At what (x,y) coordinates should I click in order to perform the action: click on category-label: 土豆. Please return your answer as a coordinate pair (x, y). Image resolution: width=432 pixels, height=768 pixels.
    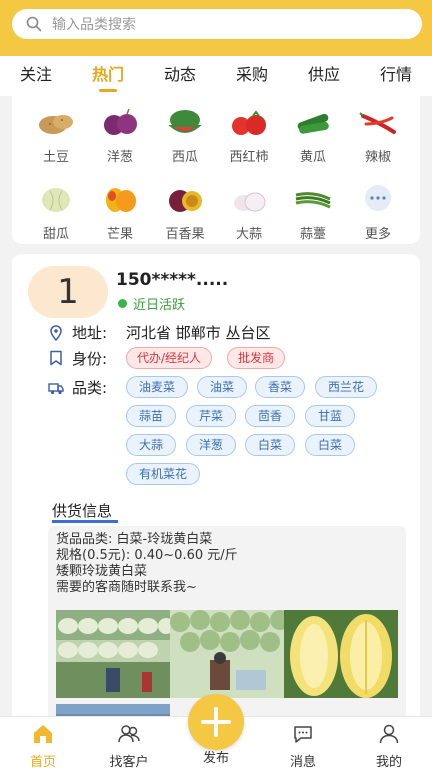
    Looking at the image, I should click on (55, 157).